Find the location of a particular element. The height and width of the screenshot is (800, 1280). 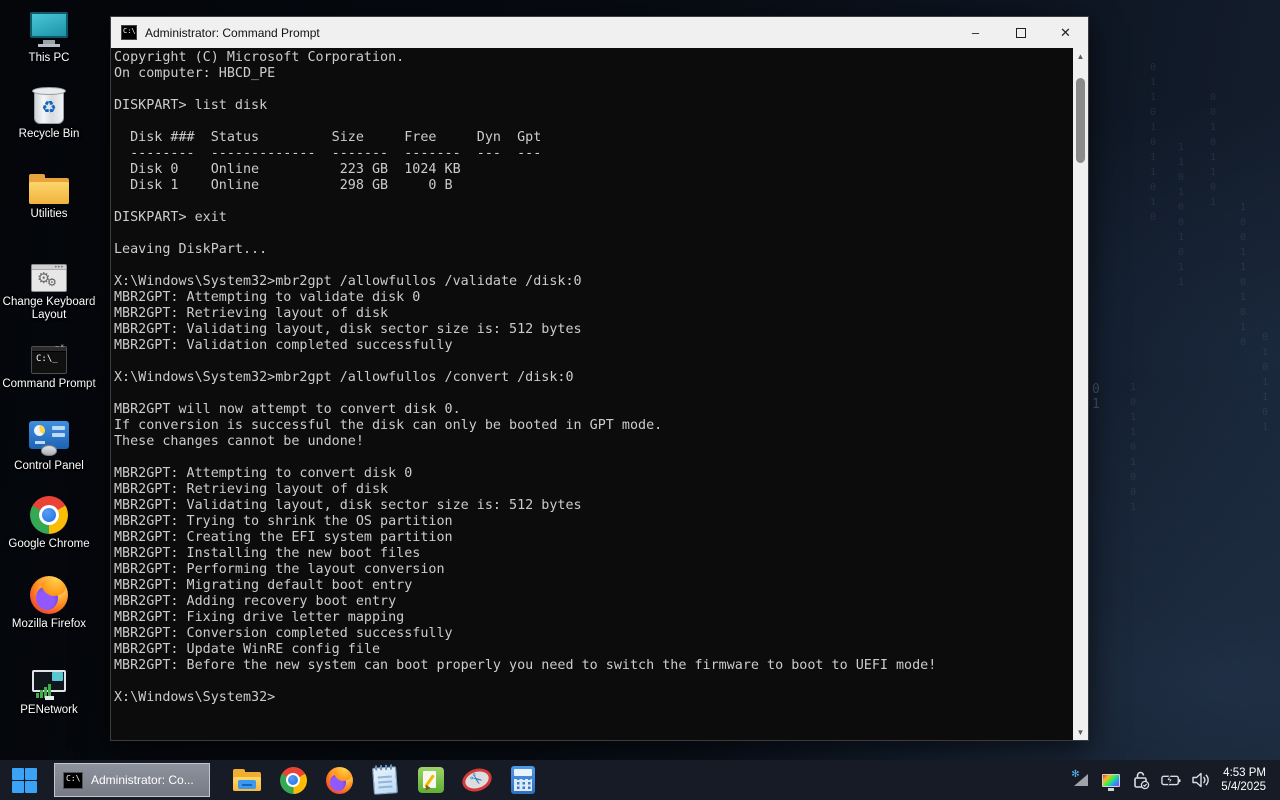

desktop-icon-label: Recycle Bin is located at coordinates (49, 134).